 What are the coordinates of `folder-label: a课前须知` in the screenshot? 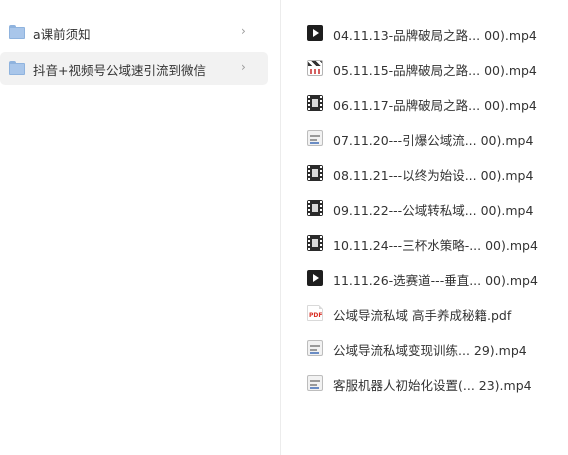 It's located at (62, 34).